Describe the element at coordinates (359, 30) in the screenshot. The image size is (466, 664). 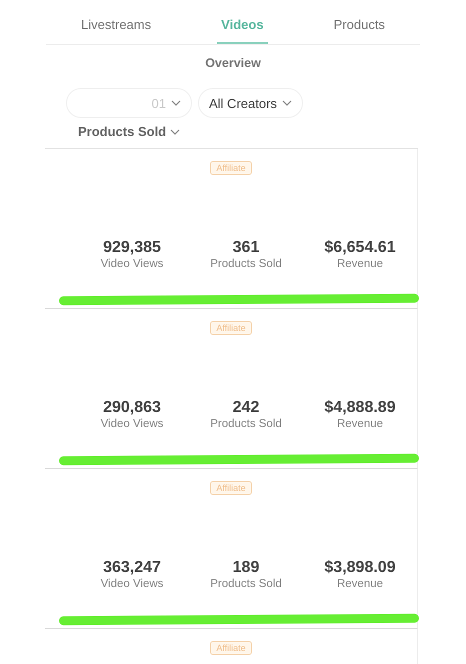
I see `tab: Products` at that location.